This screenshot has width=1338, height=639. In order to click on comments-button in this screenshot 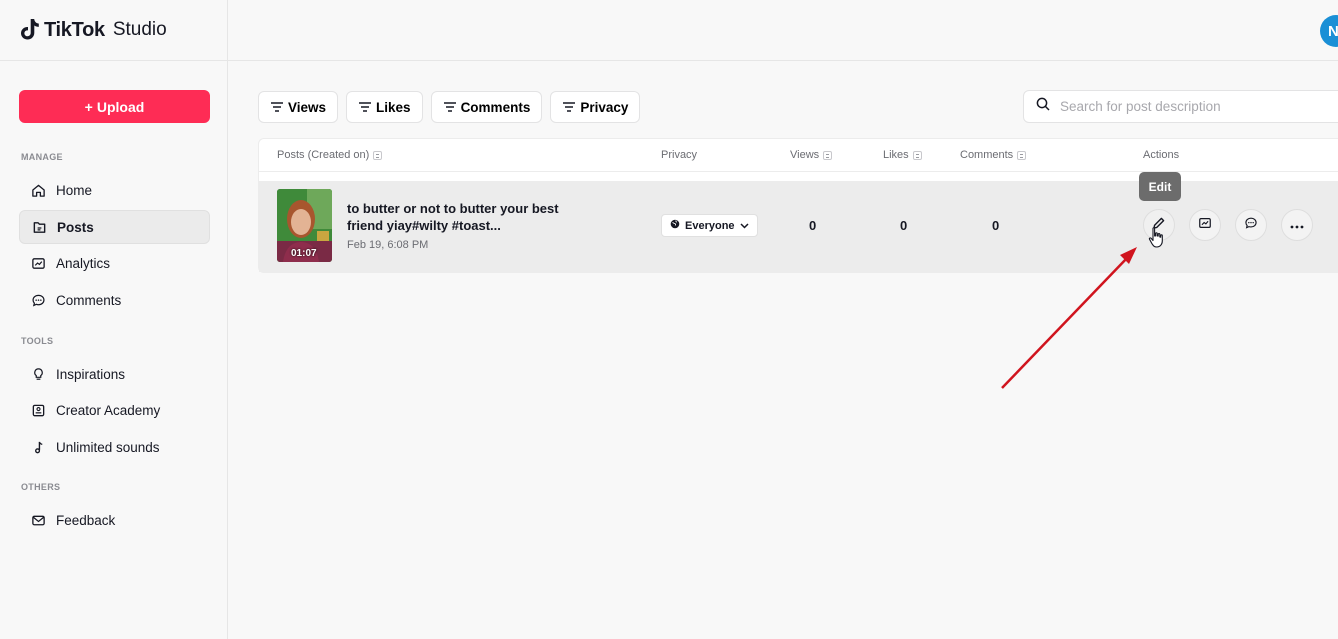, I will do `click(1251, 225)`.